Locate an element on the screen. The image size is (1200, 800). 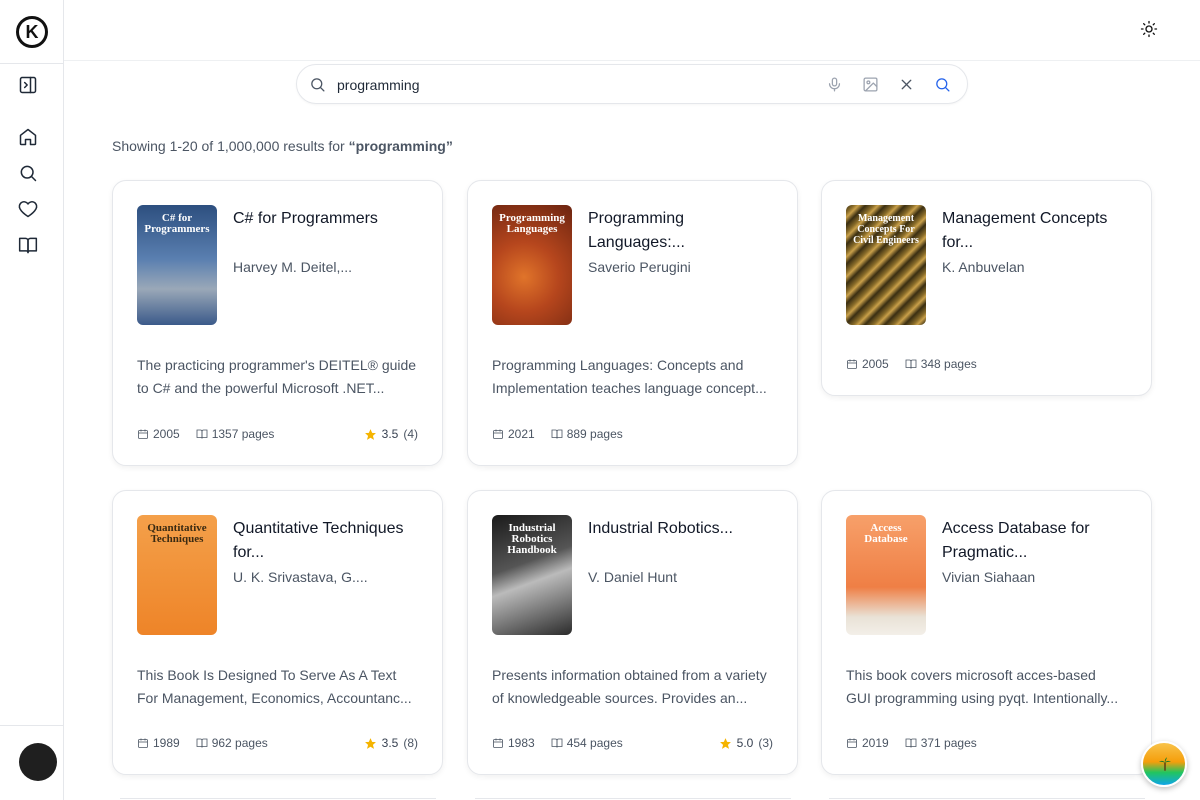
book-author: Vivian Siahaan is located at coordinates (989, 577).